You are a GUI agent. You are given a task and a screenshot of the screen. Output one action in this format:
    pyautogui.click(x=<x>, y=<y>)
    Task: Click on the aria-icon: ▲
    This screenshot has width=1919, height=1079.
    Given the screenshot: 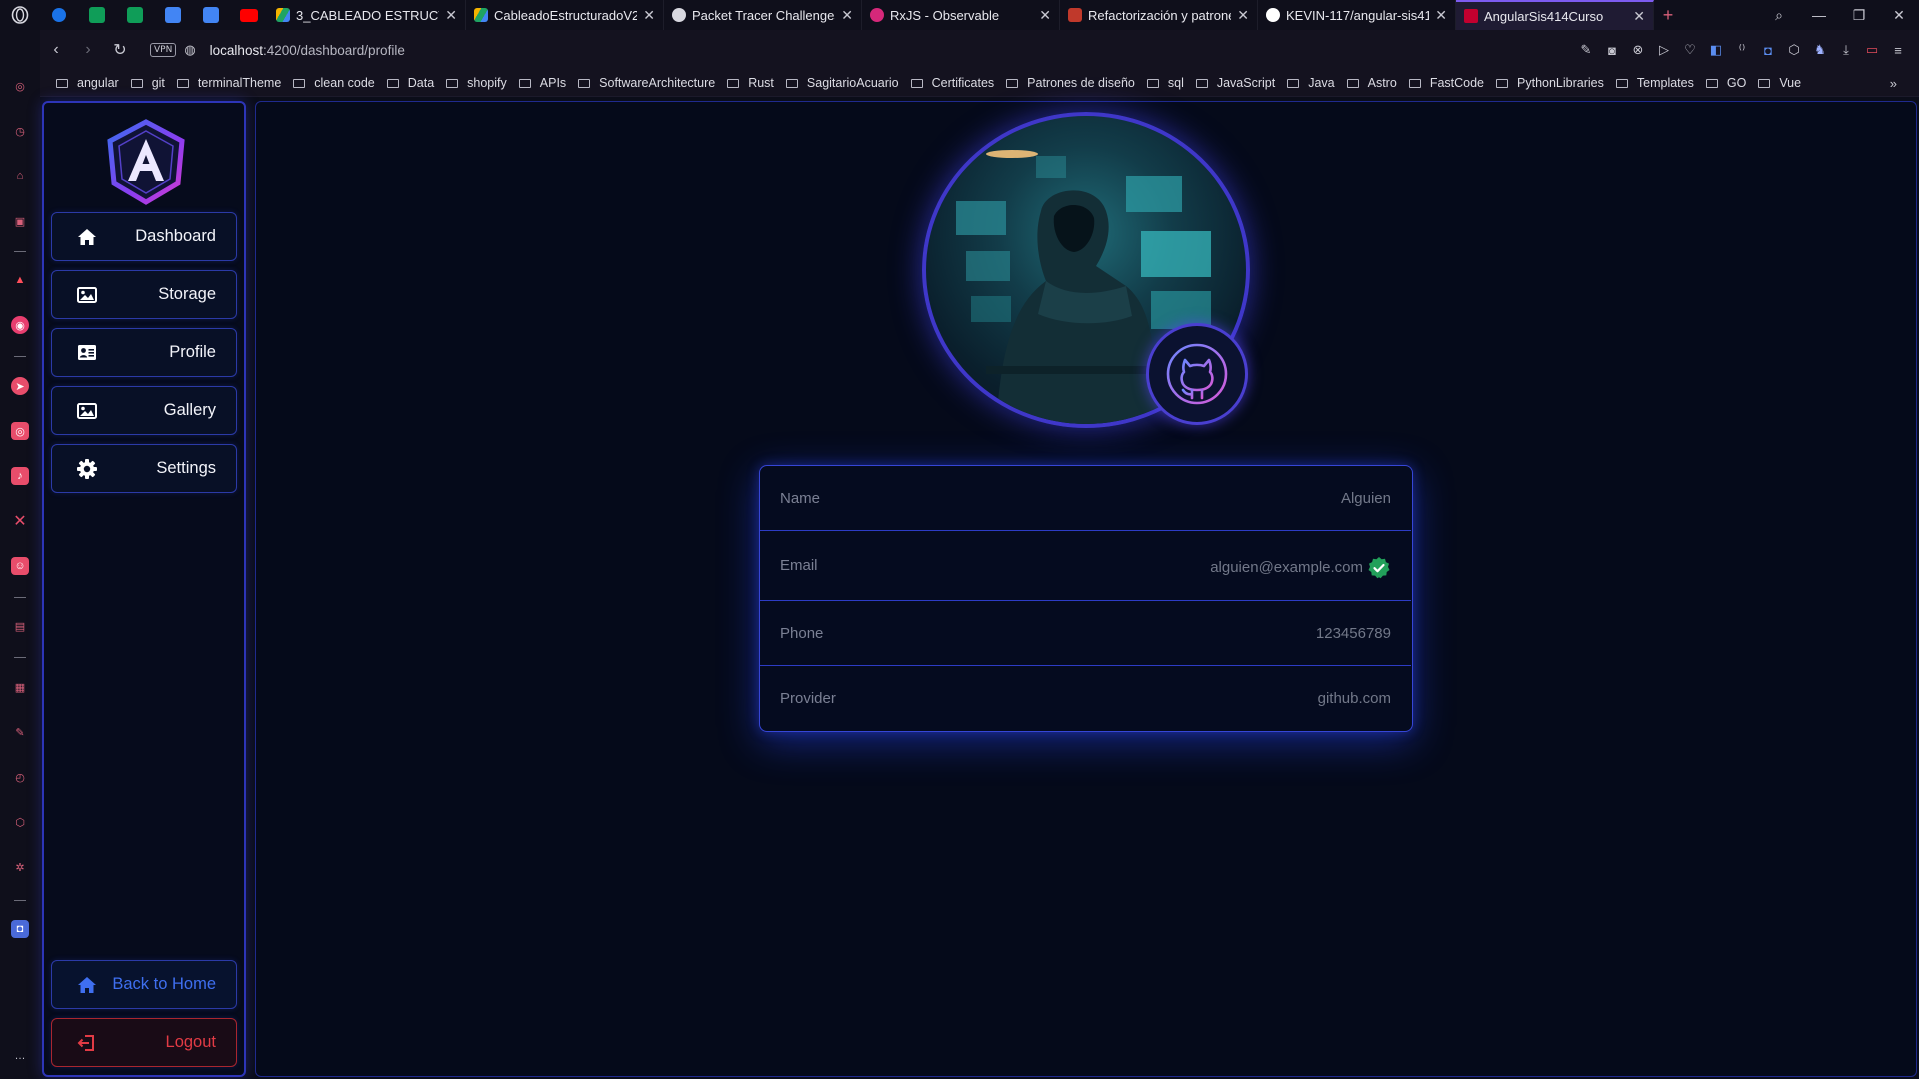 What is the action you would take?
    pyautogui.click(x=20, y=280)
    